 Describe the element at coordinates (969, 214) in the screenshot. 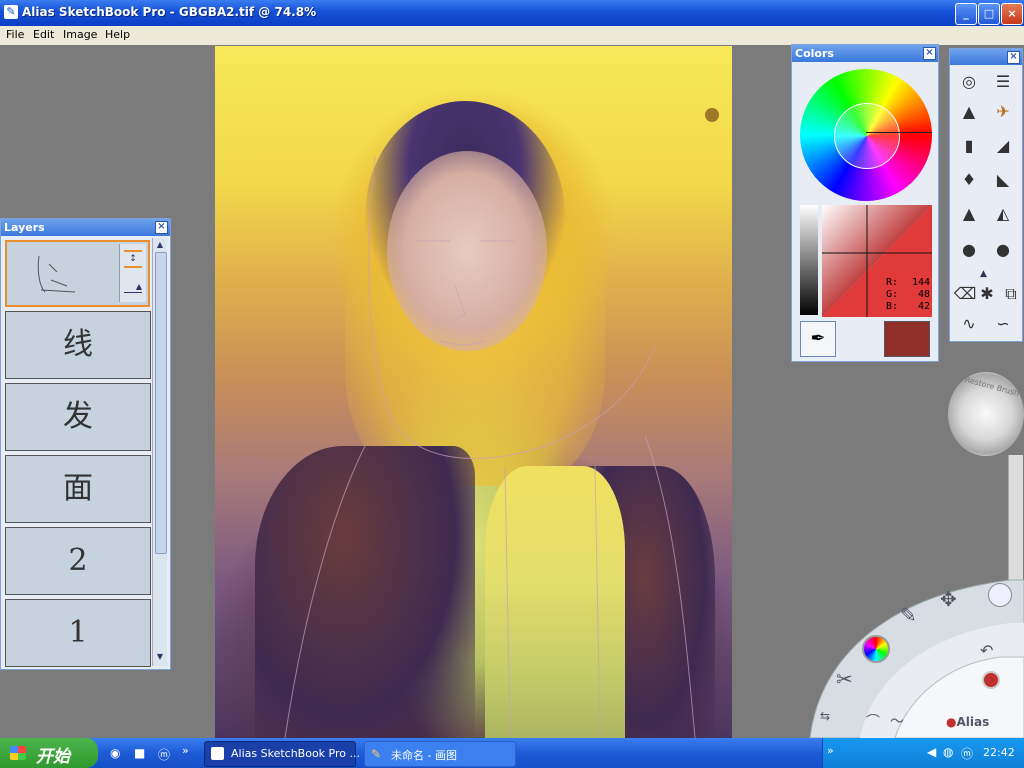

I see `fineliner-icon: ▲` at that location.